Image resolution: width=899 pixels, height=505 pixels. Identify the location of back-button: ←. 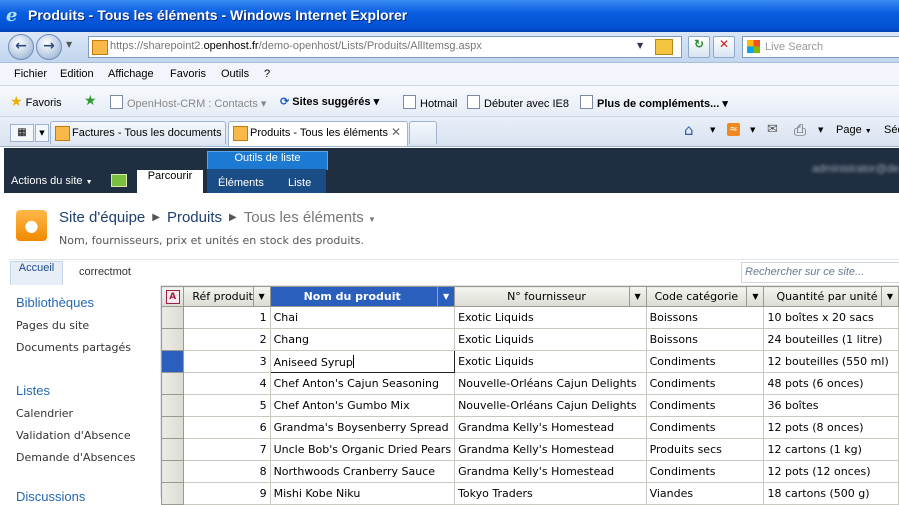
(21, 47).